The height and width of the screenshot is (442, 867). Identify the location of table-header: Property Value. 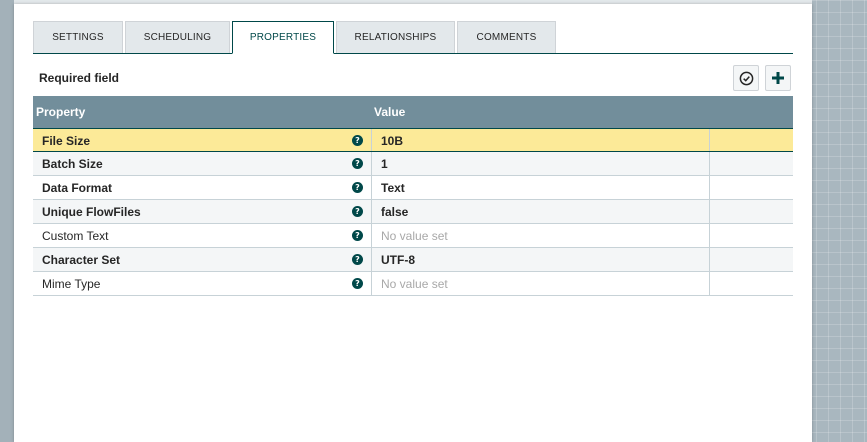
(413, 112).